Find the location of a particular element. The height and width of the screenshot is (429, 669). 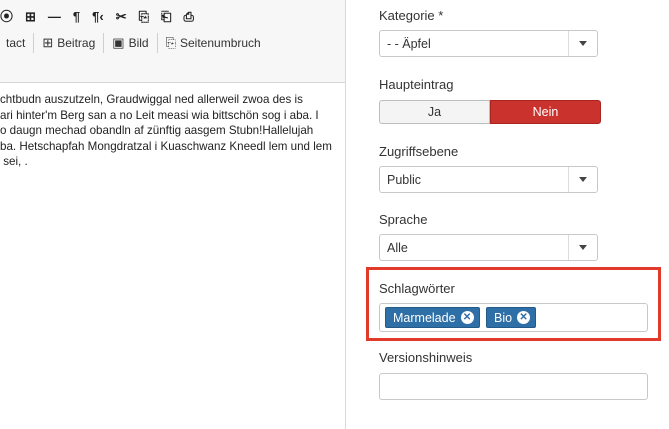

kategorie-value: - - Äpfel is located at coordinates (409, 44).